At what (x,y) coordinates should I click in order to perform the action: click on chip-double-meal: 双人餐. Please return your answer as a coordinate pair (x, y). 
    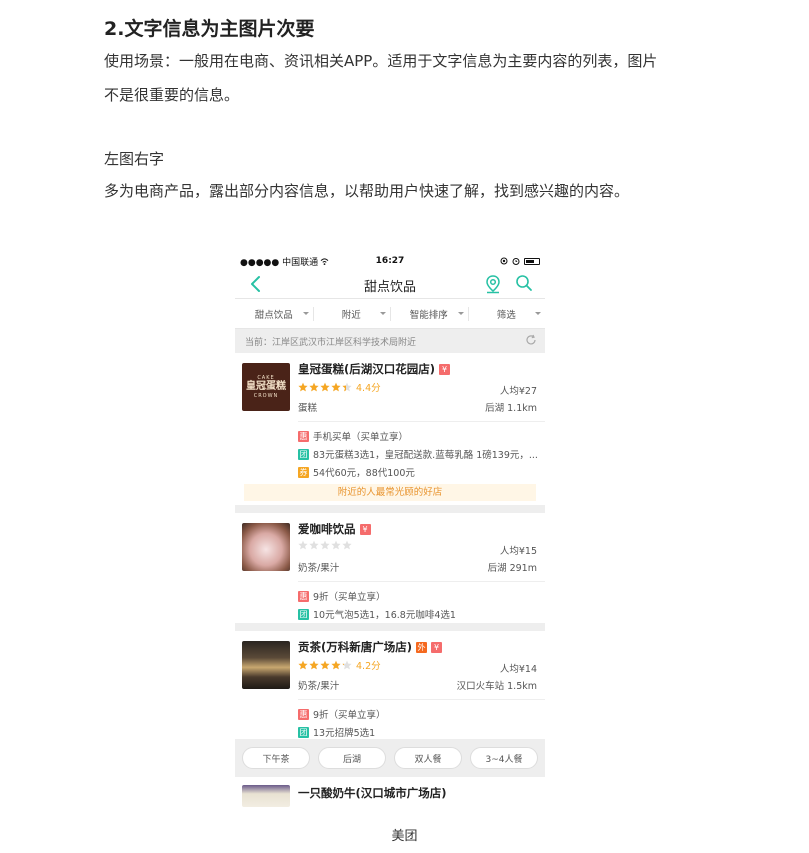
    Looking at the image, I should click on (428, 758).